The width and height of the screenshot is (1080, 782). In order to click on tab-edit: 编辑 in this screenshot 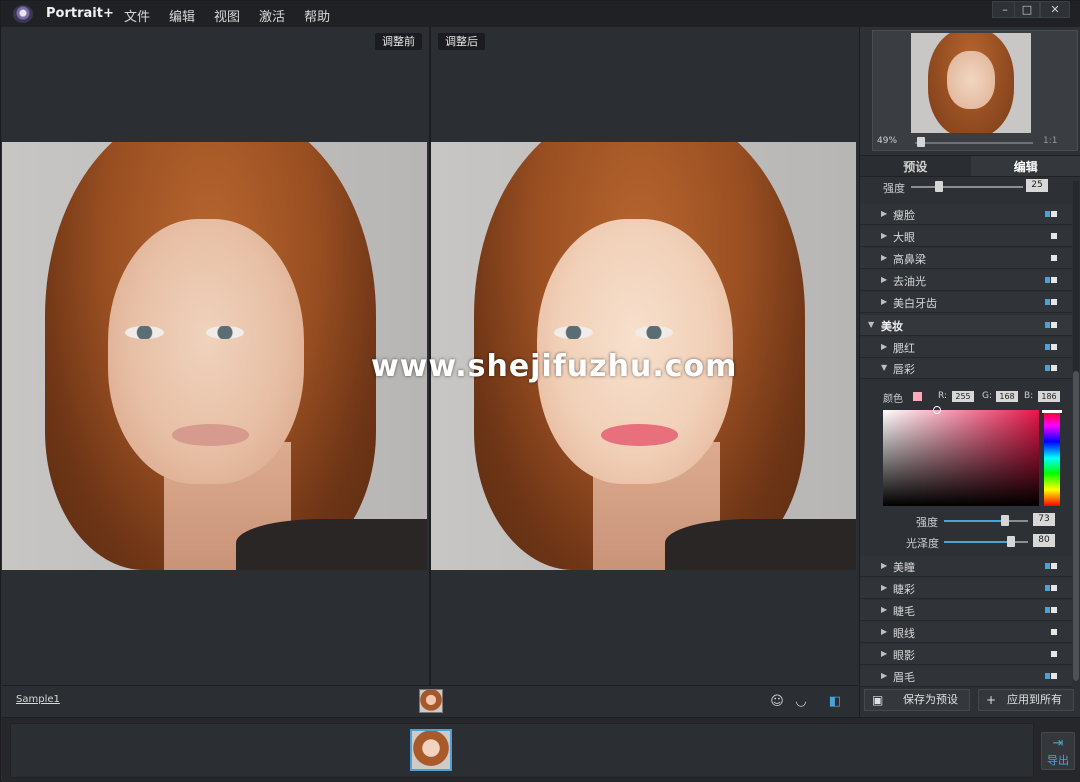, I will do `click(1025, 166)`.